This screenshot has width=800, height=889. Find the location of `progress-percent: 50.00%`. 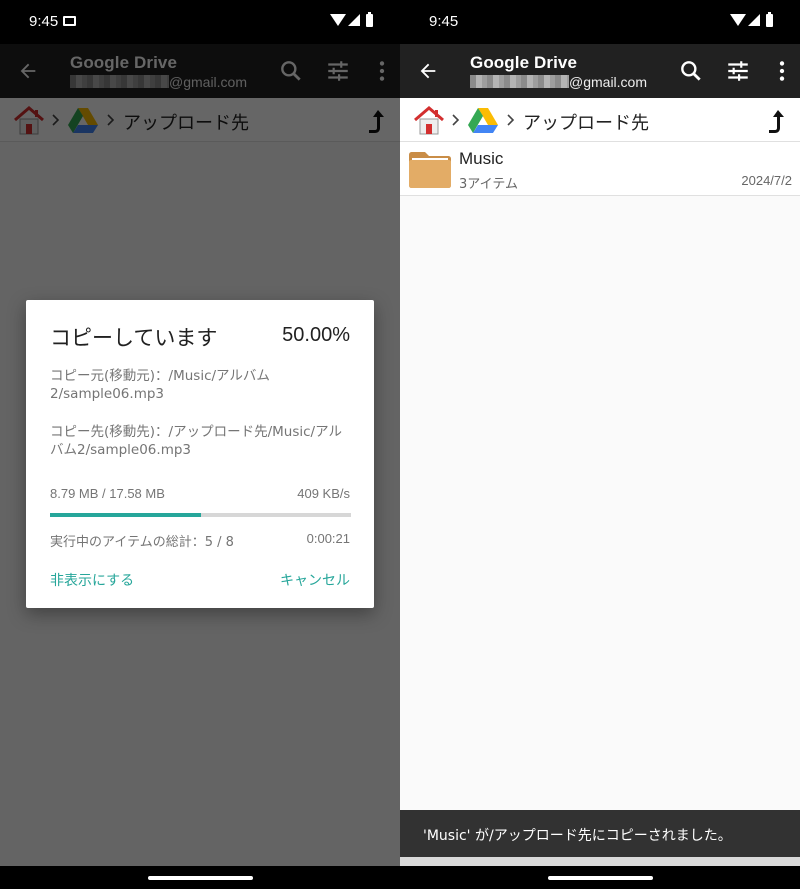

progress-percent: 50.00% is located at coordinates (316, 335).